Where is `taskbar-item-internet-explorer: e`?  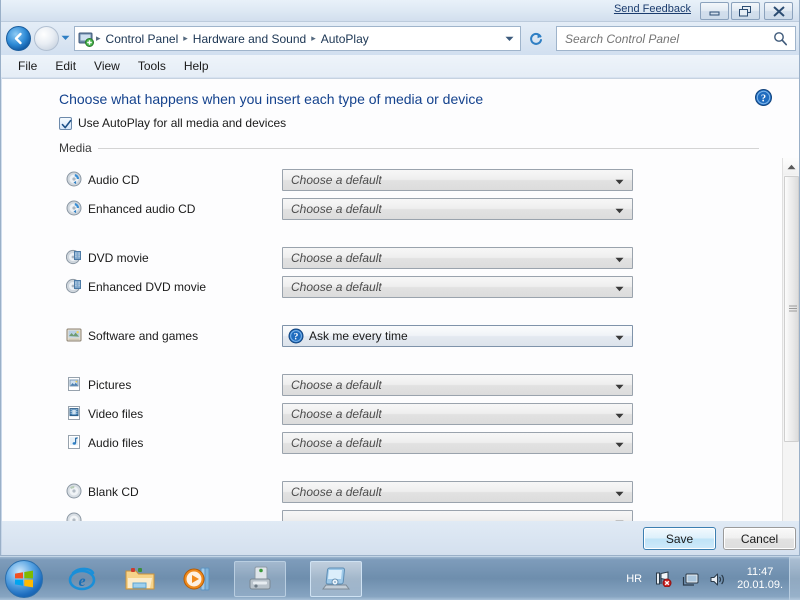 taskbar-item-internet-explorer: e is located at coordinates (82, 579).